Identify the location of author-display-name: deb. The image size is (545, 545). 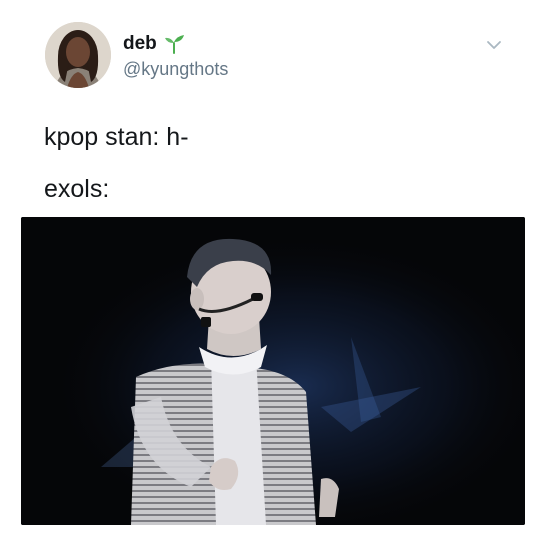
(140, 44).